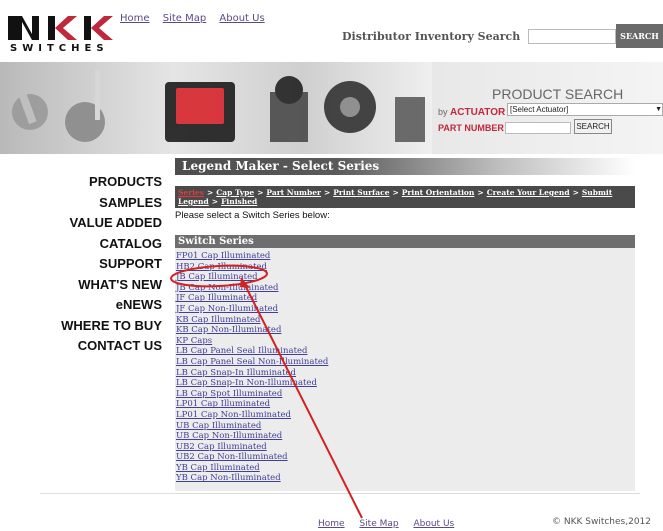 The width and height of the screenshot is (663, 531). Describe the element at coordinates (639, 36) in the screenshot. I see `inventory-search-button: SEARCH` at that location.